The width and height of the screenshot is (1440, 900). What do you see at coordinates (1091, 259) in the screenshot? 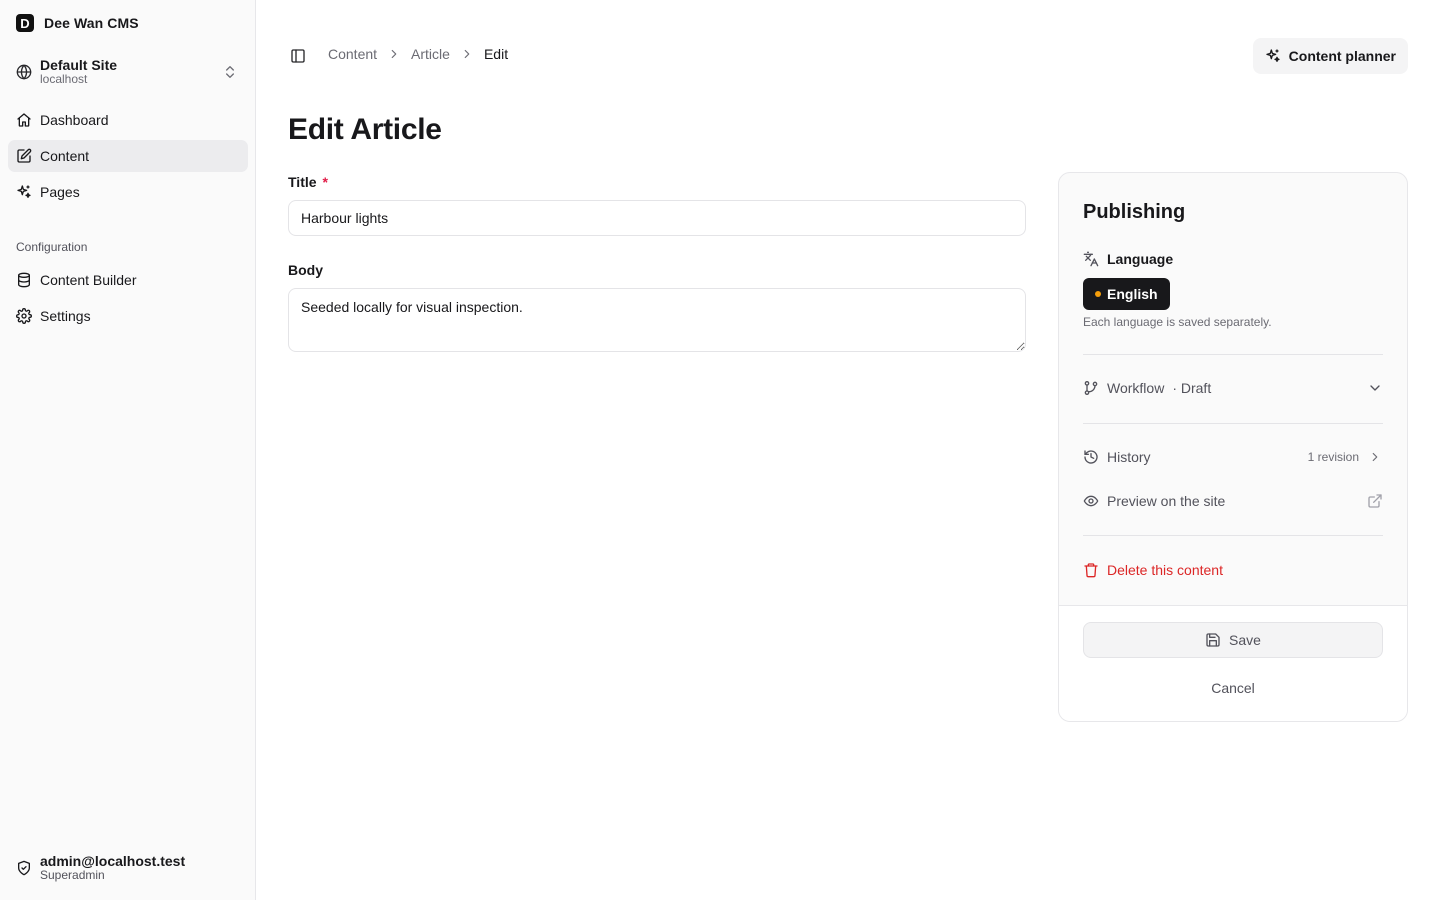
I see `translate-icon` at bounding box center [1091, 259].